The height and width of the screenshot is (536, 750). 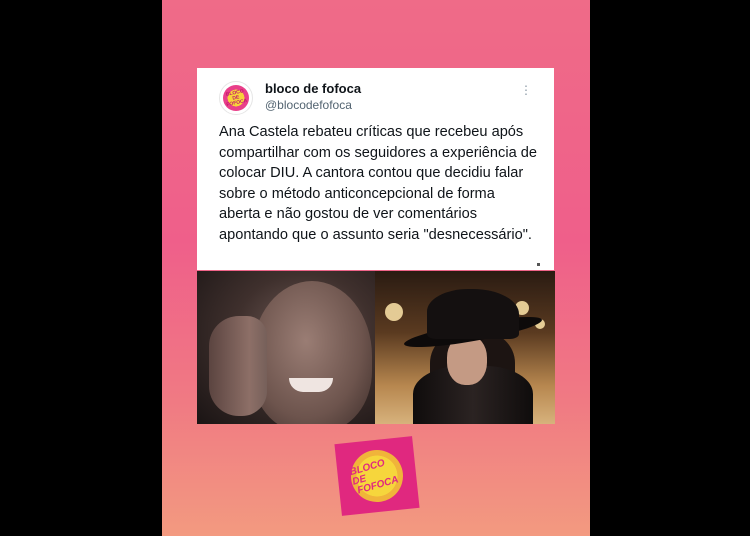 What do you see at coordinates (308, 105) in the screenshot?
I see `user-handle: @blocodefofoca` at bounding box center [308, 105].